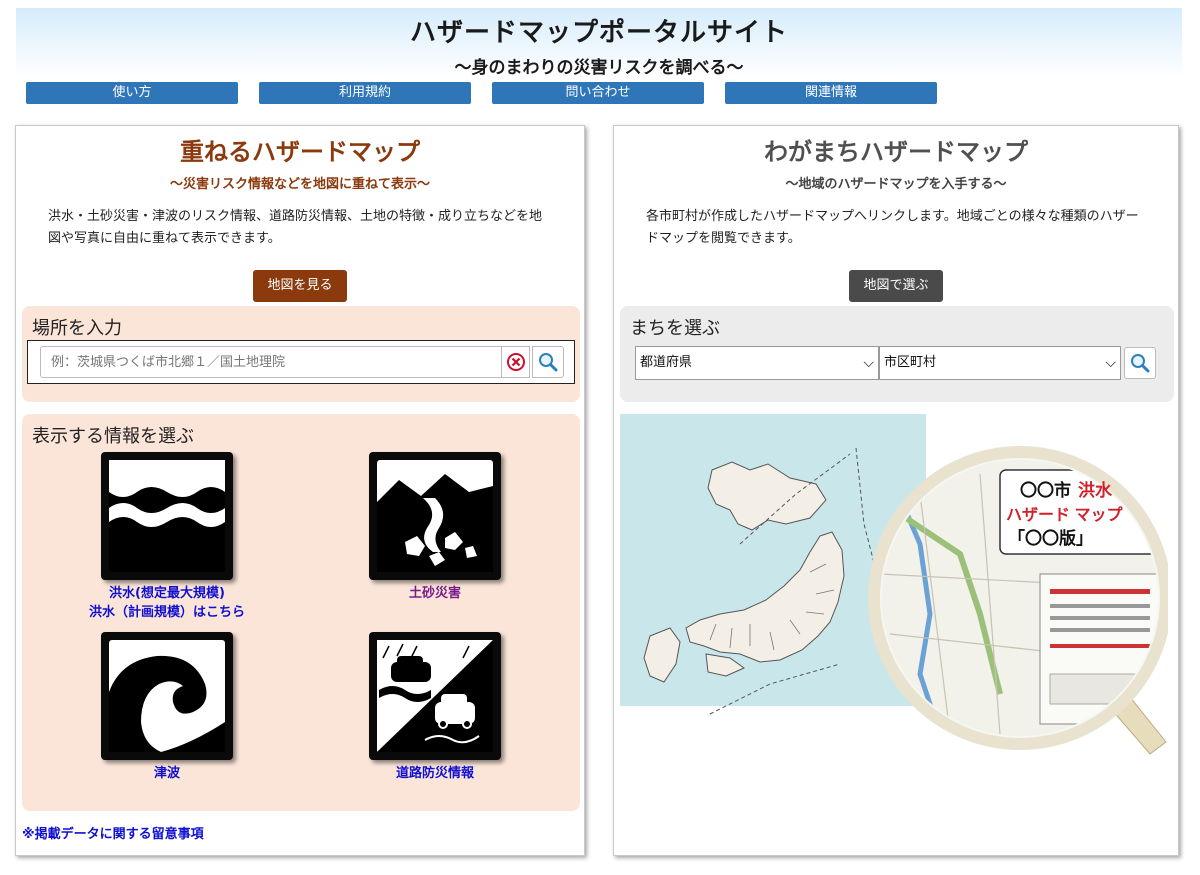  What do you see at coordinates (896, 152) in the screenshot?
I see `panel-title: わがまちハザードマップ` at bounding box center [896, 152].